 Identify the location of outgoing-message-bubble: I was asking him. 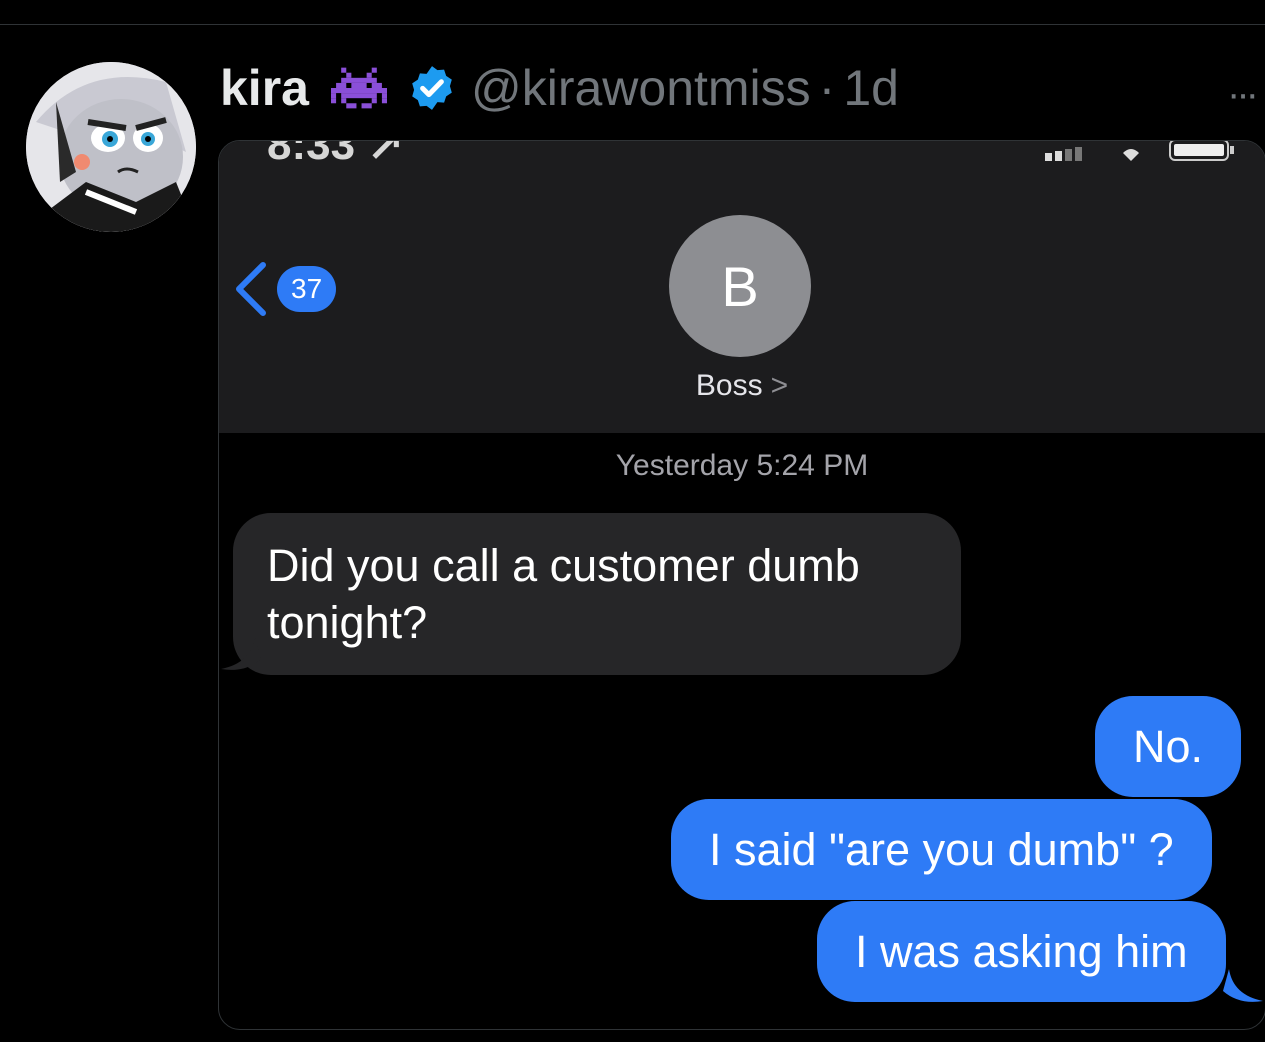
(1021, 951).